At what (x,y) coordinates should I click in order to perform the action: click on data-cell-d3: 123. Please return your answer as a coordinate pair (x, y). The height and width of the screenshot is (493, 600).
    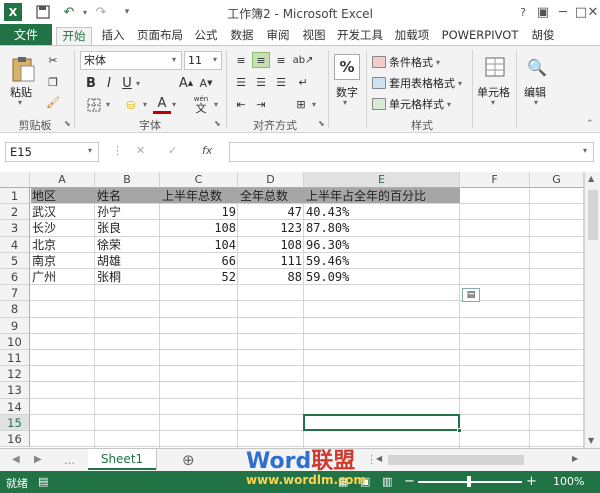
    Looking at the image, I should click on (271, 228).